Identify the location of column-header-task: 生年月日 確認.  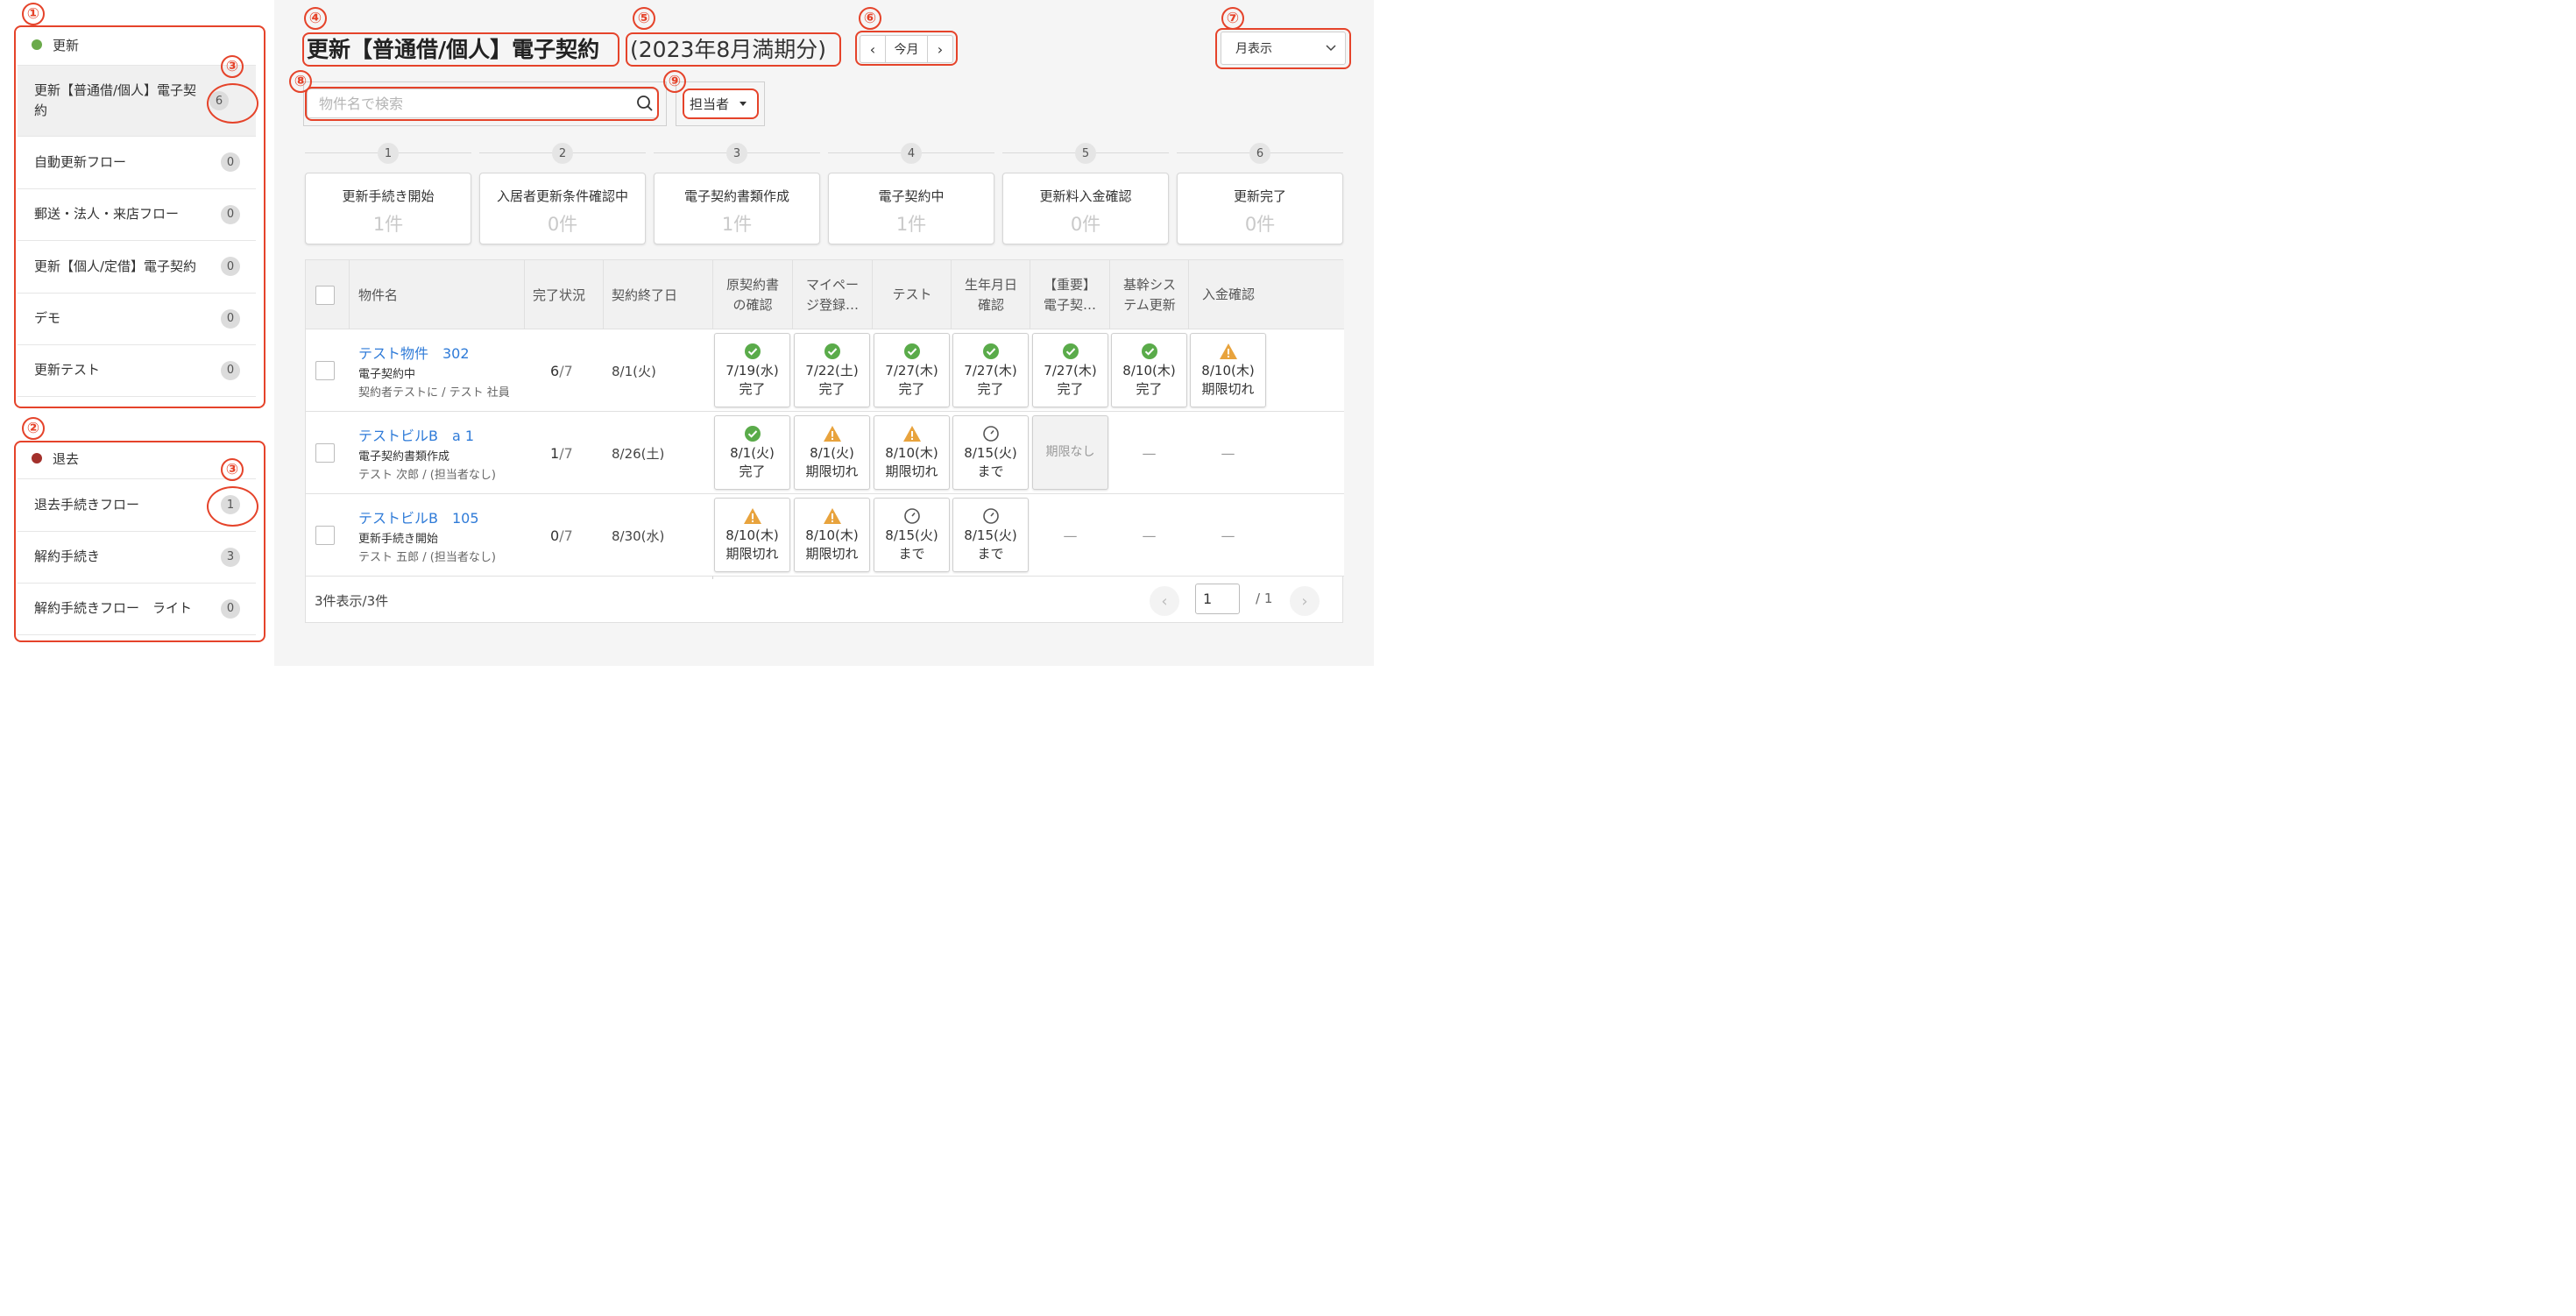
(991, 294).